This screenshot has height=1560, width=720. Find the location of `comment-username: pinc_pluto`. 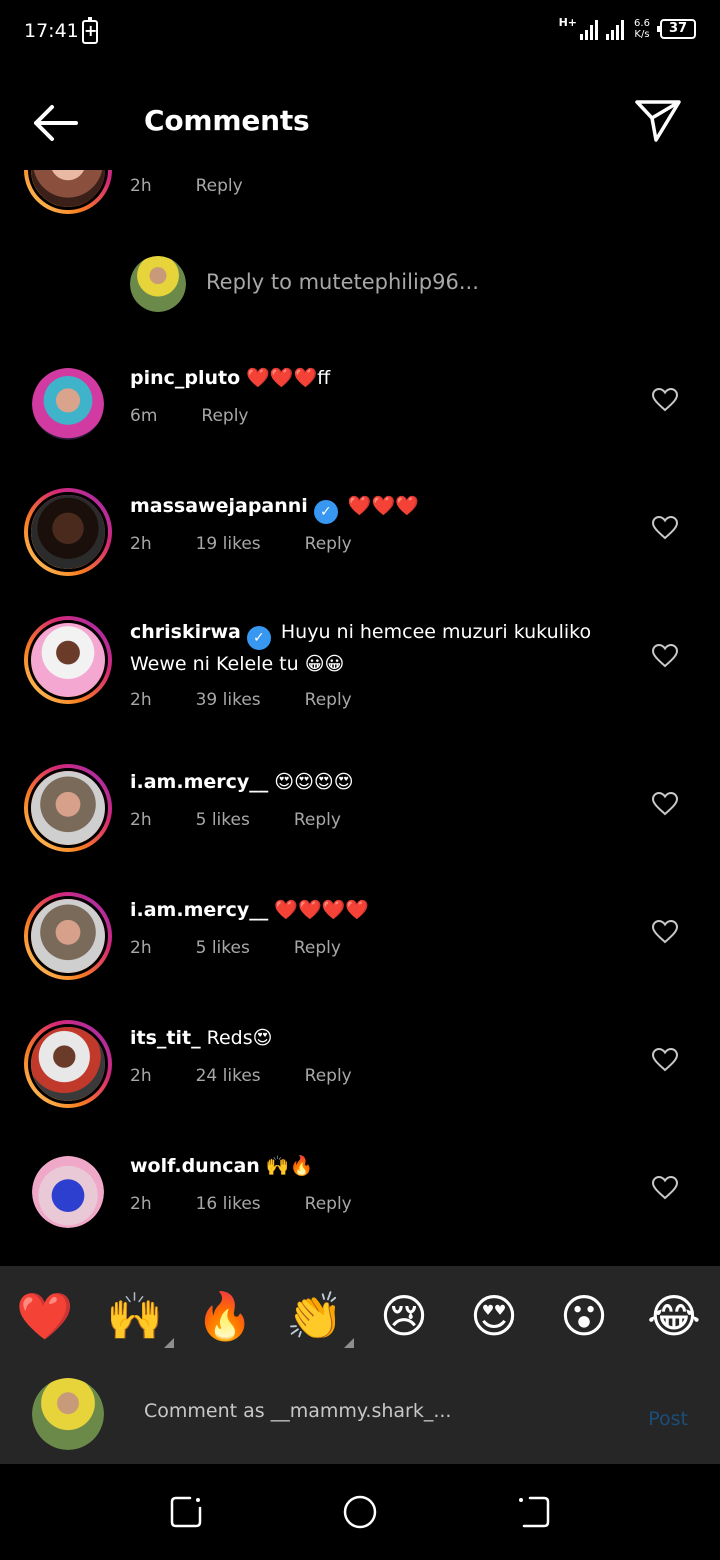

comment-username: pinc_pluto is located at coordinates (185, 378).